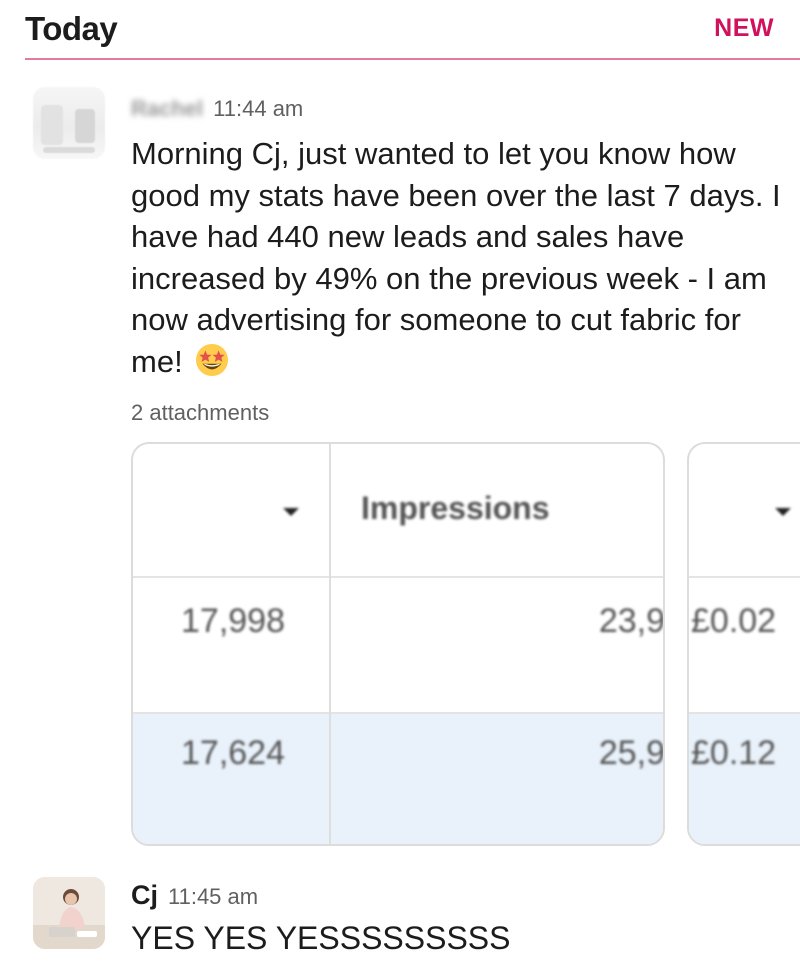 This screenshot has width=800, height=970. What do you see at coordinates (631, 621) in the screenshot?
I see `table-cell: 23,9` at bounding box center [631, 621].